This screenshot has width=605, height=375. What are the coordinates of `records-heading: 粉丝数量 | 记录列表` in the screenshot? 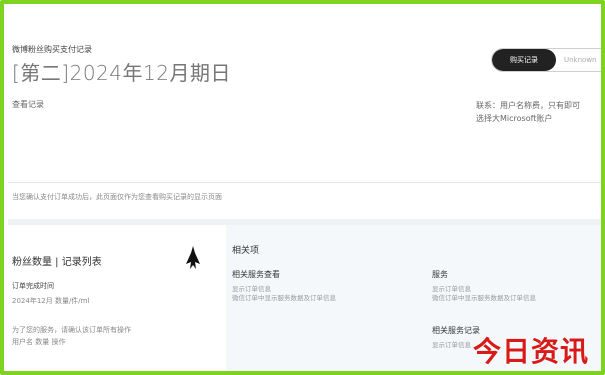 It's located at (57, 262).